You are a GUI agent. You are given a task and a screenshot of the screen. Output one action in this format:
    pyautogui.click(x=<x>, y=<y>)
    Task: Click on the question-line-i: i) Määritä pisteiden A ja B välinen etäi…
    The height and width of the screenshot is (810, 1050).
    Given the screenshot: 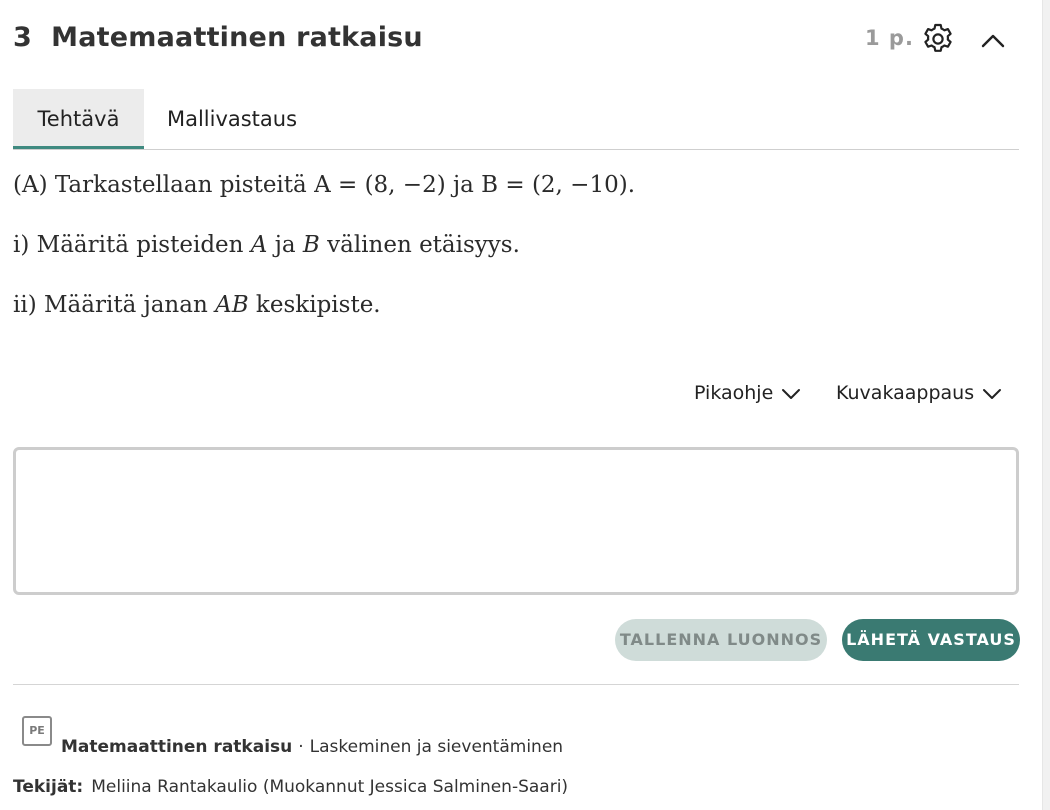 What is the action you would take?
    pyautogui.click(x=266, y=245)
    